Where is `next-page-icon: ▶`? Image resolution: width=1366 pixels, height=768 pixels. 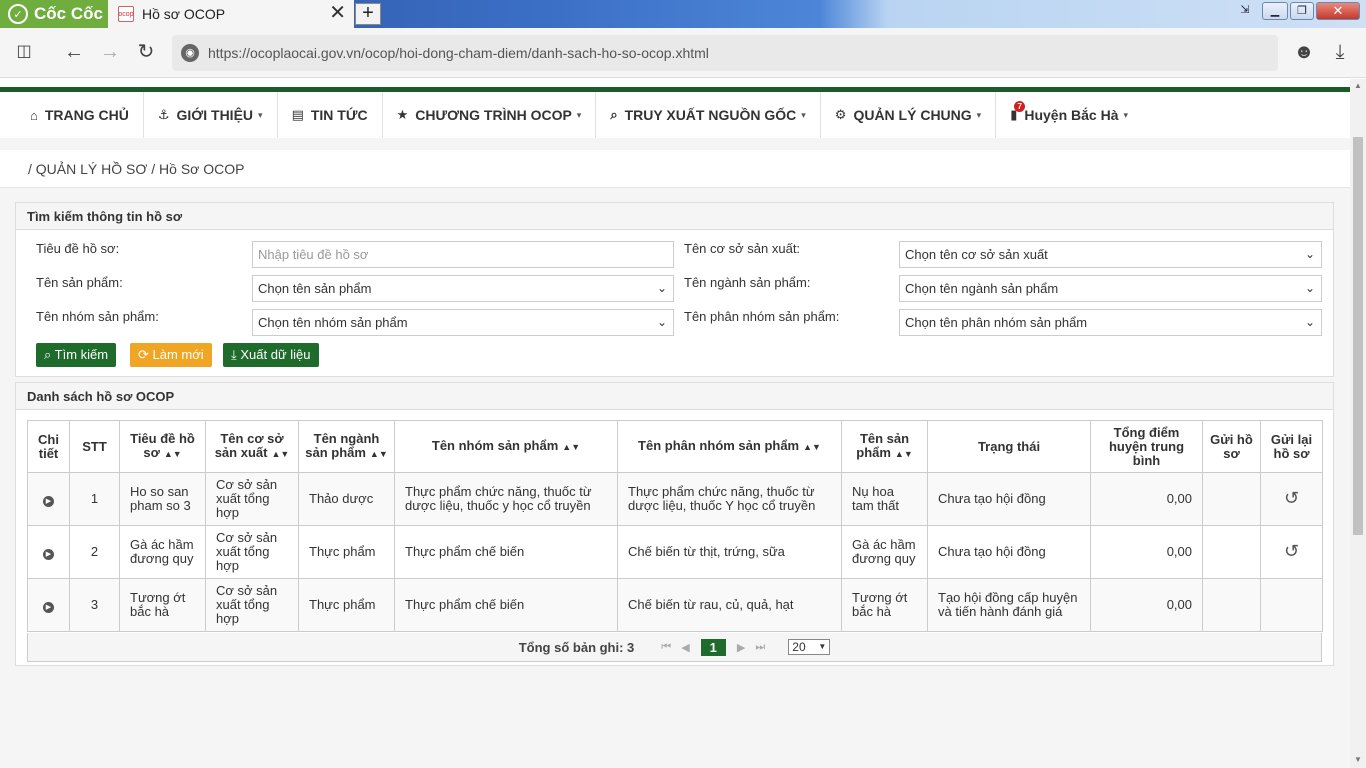 next-page-icon: ▶ is located at coordinates (741, 647).